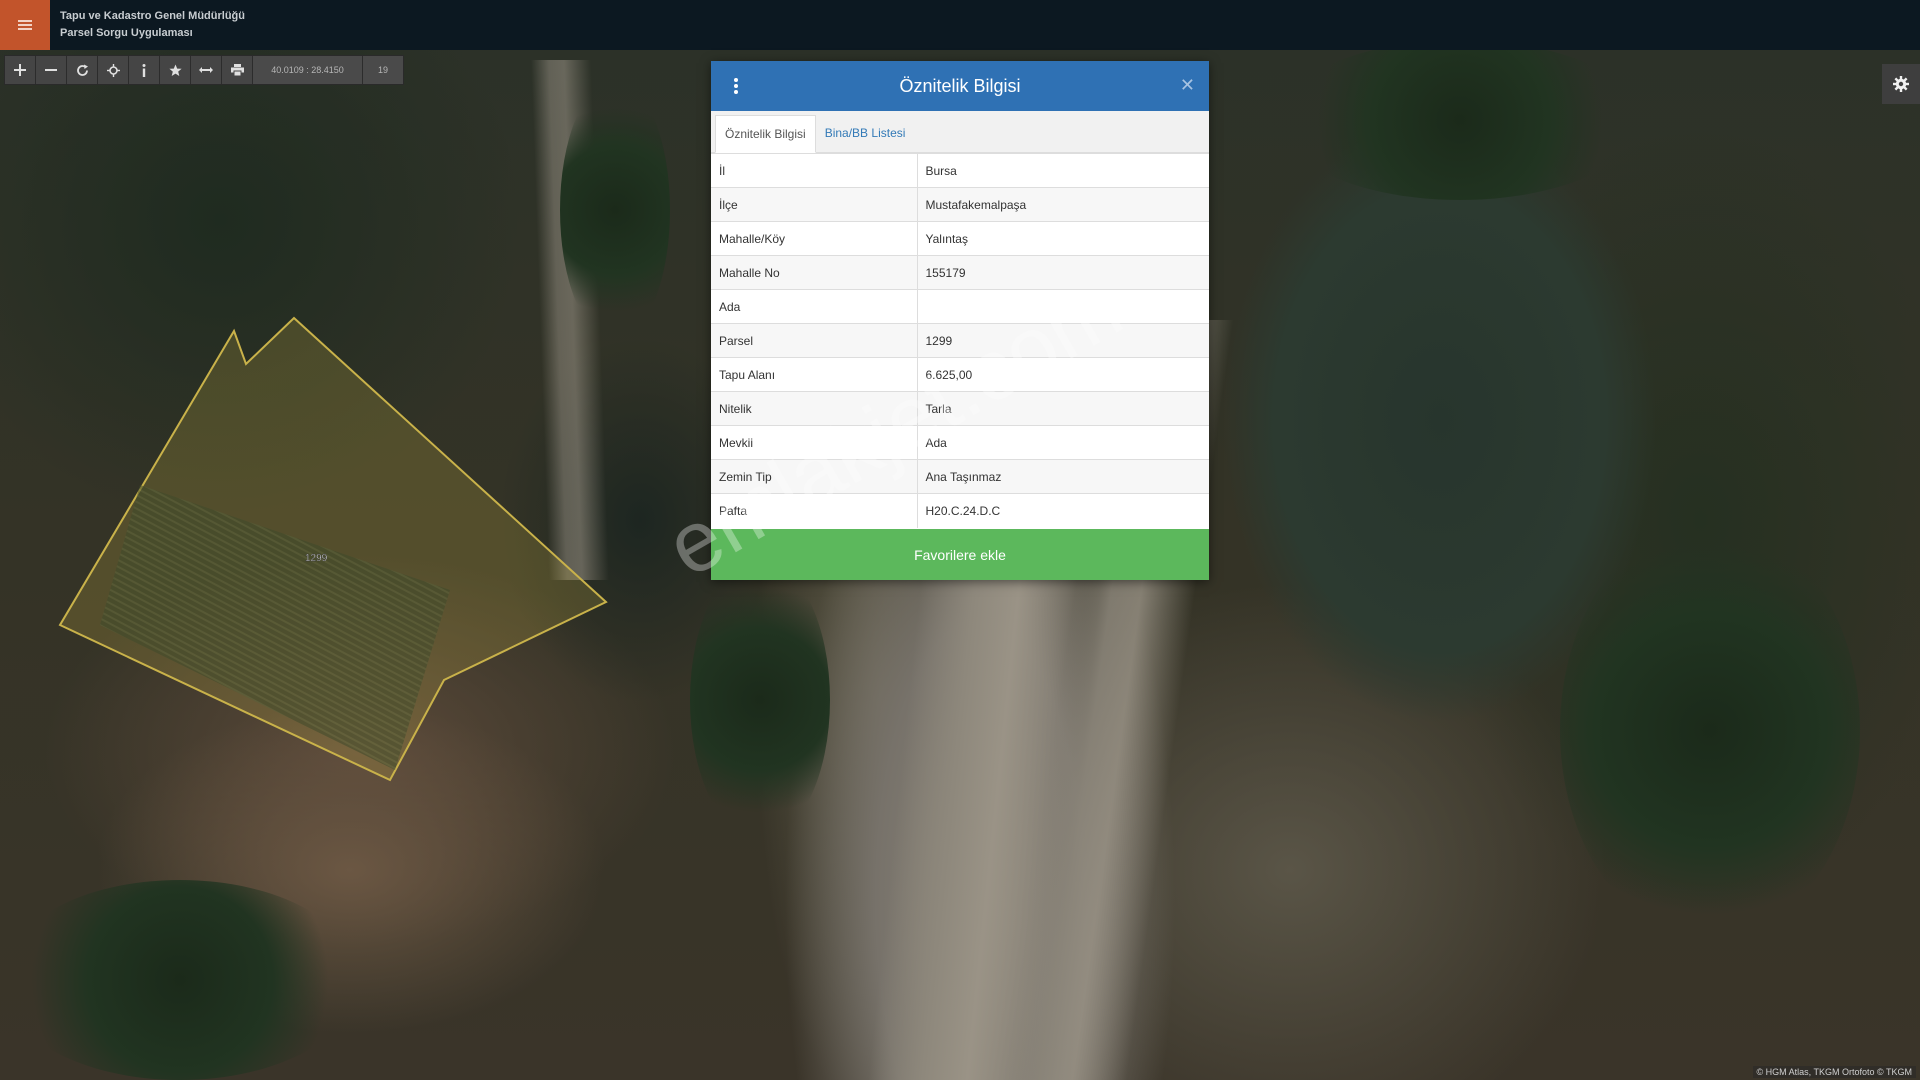 This screenshot has width=1920, height=1080. I want to click on modal-header: Öznitelik Bilgisi ✕, so click(960, 86).